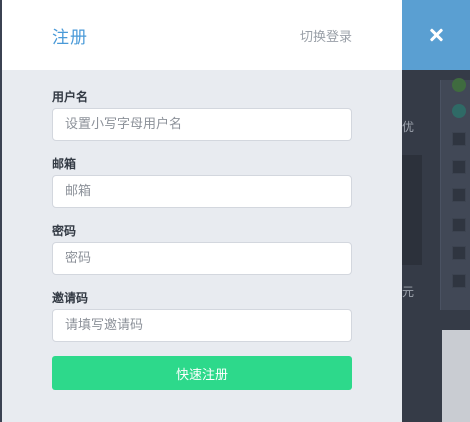 The height and width of the screenshot is (422, 470). I want to click on email-label: 邮箱, so click(64, 164).